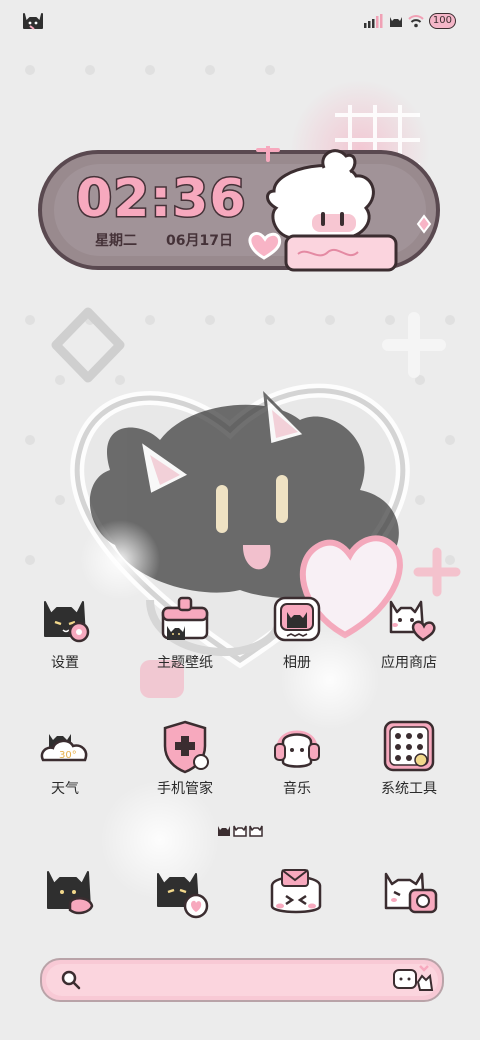  Describe the element at coordinates (199, 241) in the screenshot. I see `clock-date: 06月17日` at that location.